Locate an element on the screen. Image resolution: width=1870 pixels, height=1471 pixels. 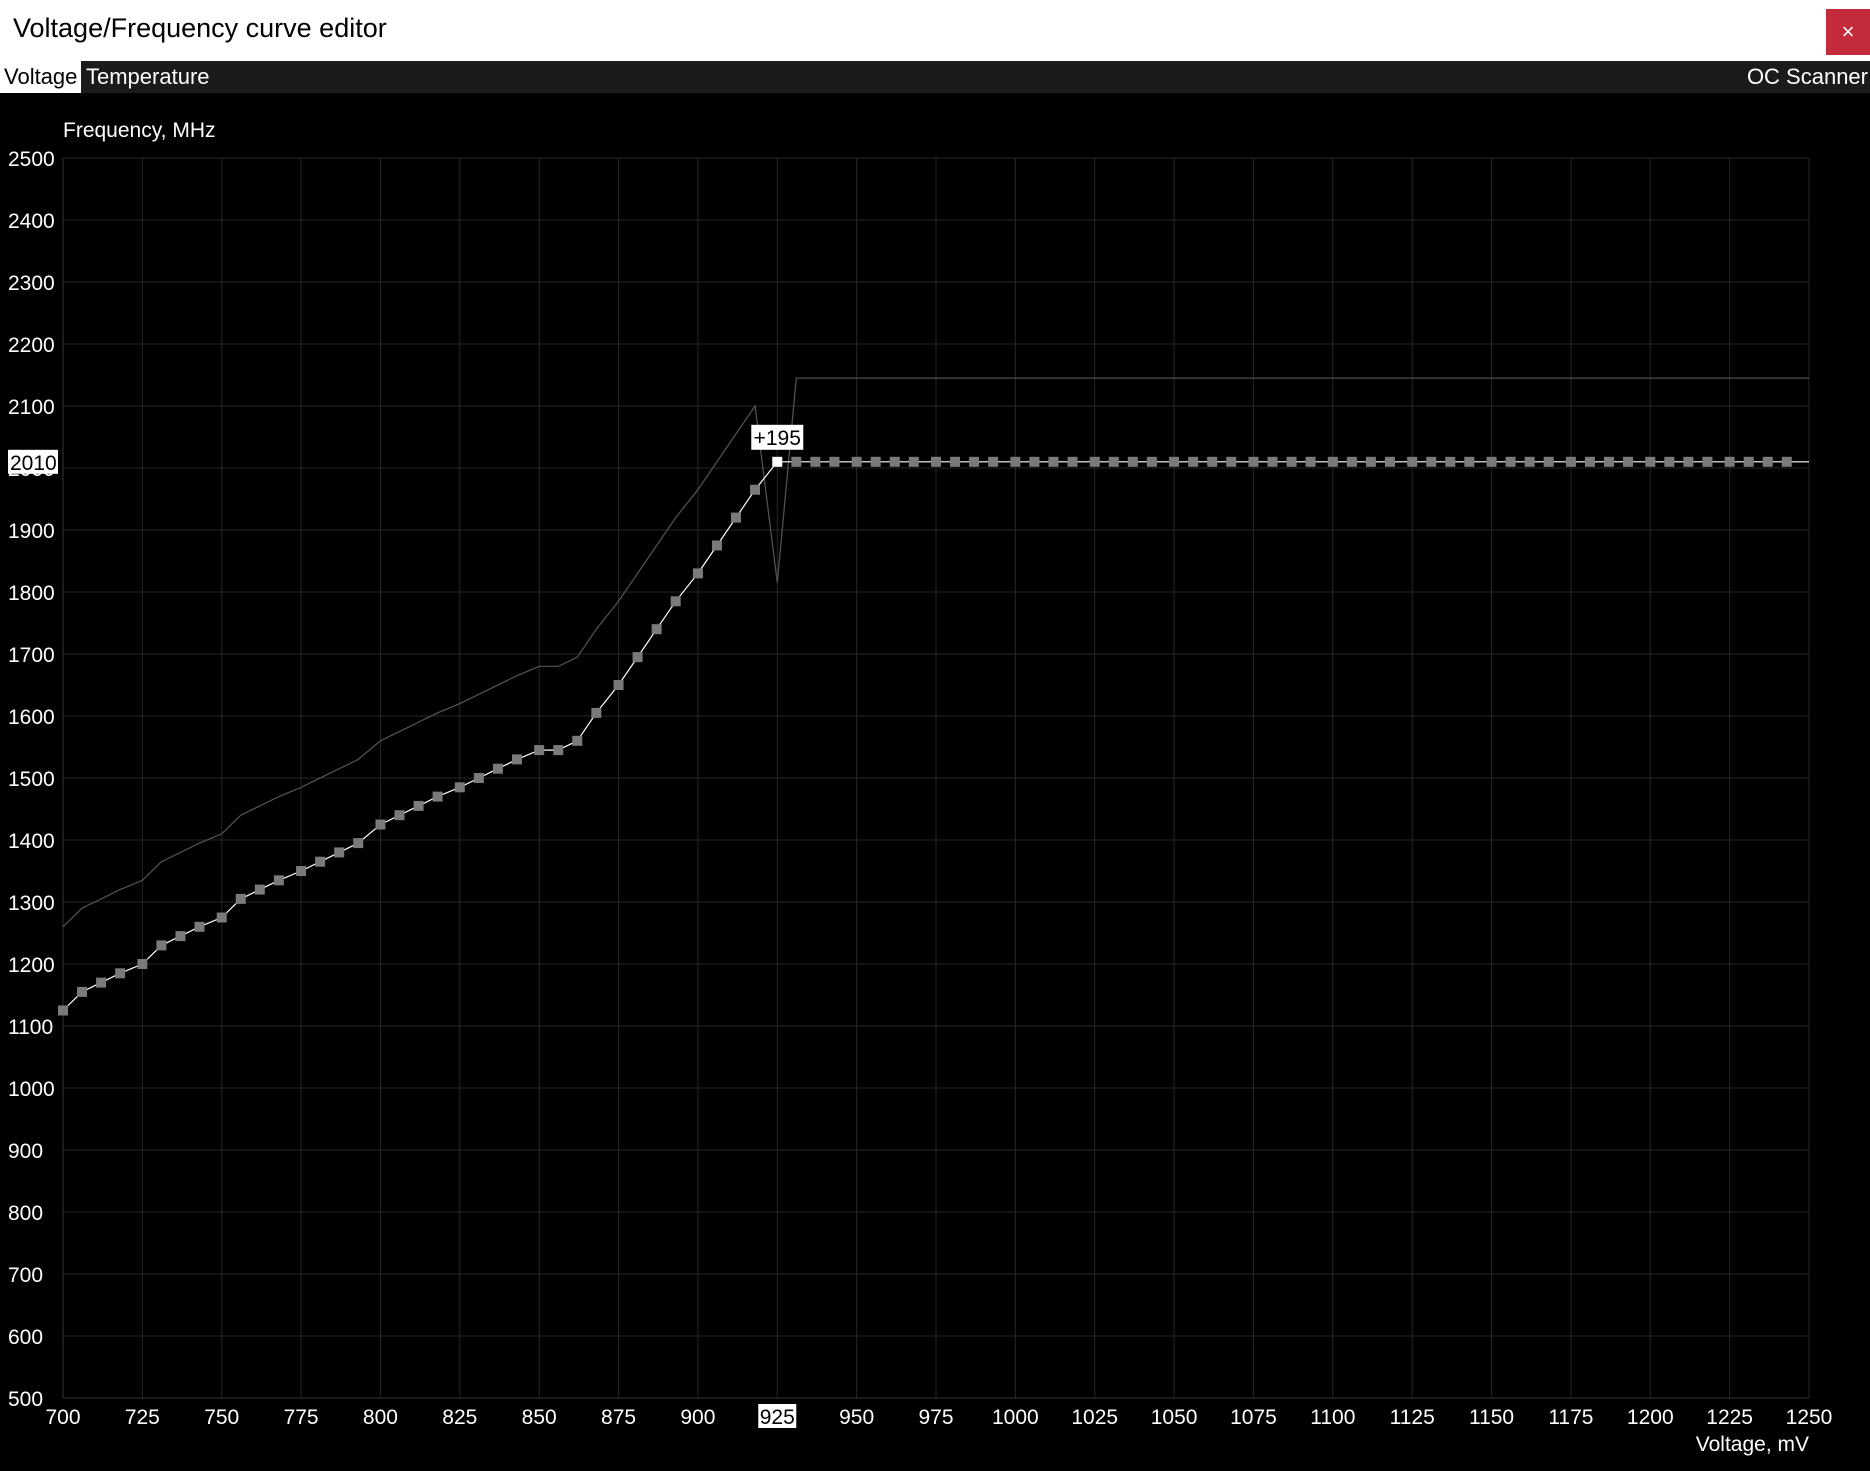
offset-label: +195 is located at coordinates (777, 438).